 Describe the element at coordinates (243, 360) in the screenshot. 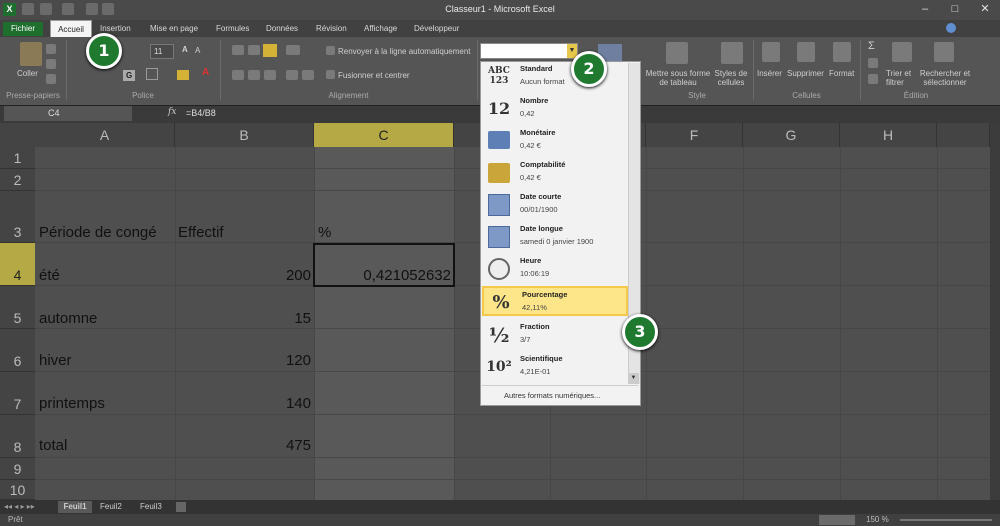

I see `cell-b6: 120` at that location.